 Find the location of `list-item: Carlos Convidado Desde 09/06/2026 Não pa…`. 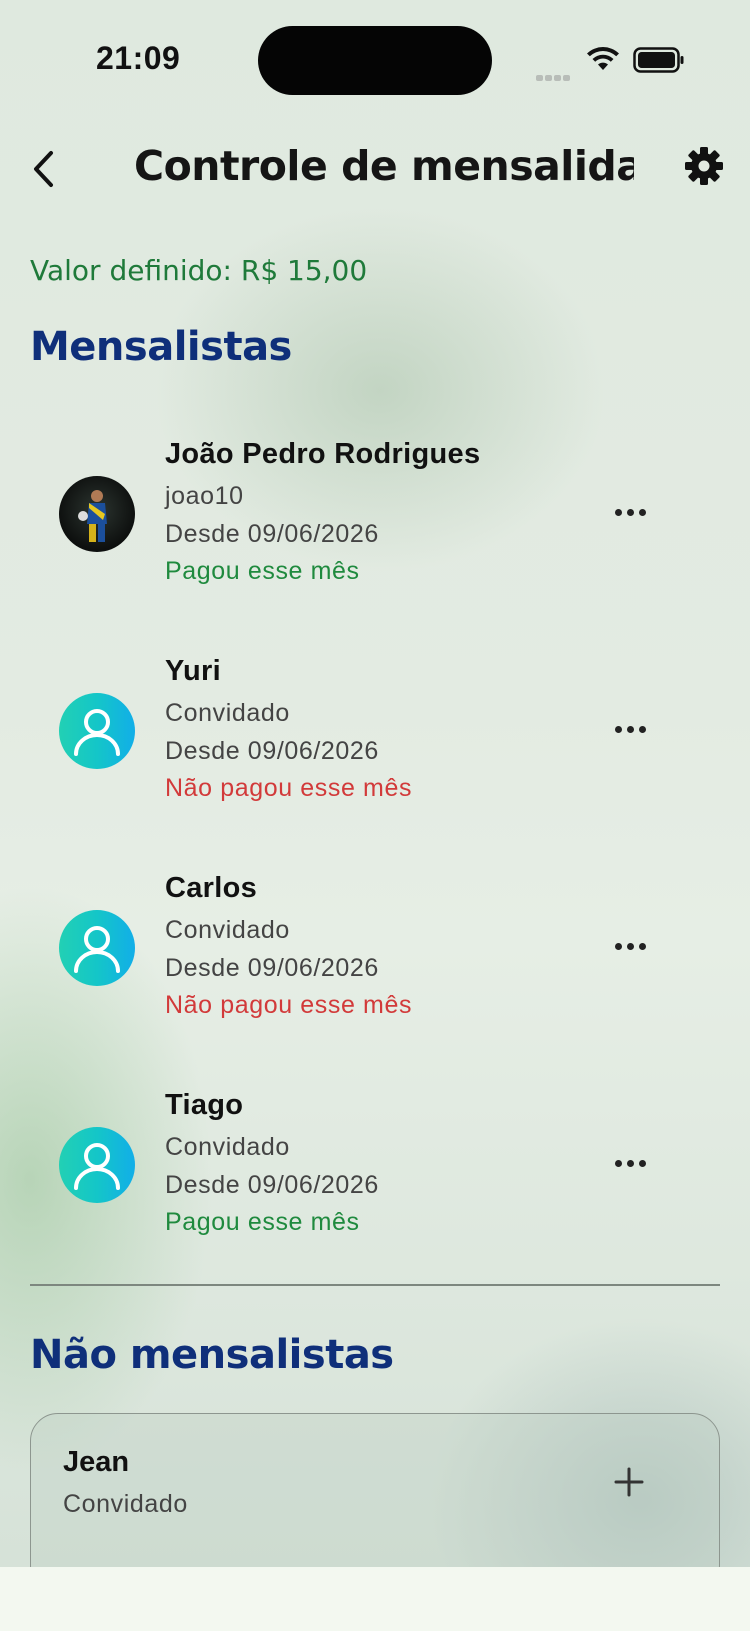

list-item: Carlos Convidado Desde 09/06/2026 Não pa… is located at coordinates (375, 956).